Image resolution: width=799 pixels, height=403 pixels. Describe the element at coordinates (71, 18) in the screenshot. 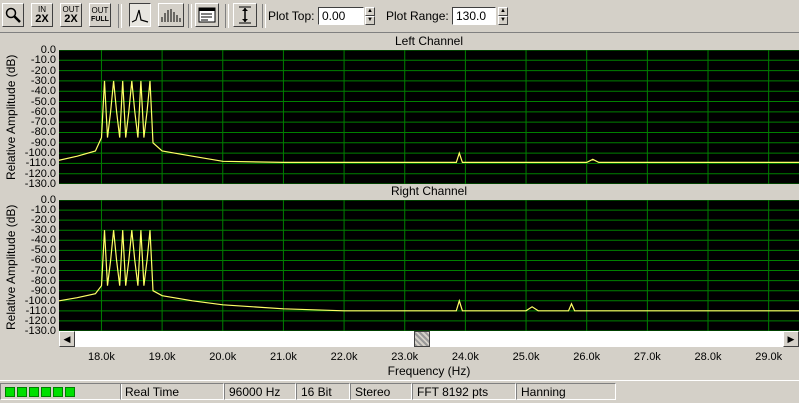

I see `zoom-out-factor: 2X` at that location.